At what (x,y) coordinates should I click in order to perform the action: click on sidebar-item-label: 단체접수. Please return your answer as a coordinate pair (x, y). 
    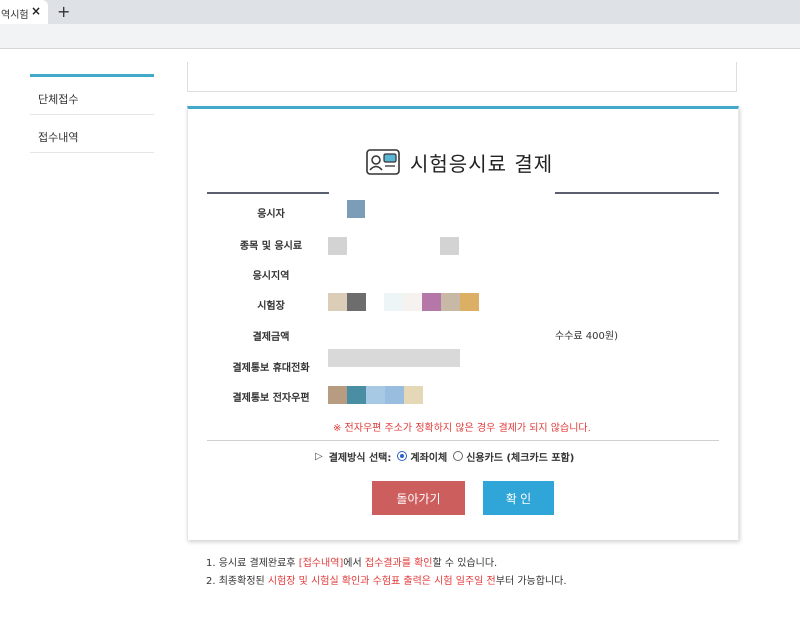
    Looking at the image, I should click on (58, 99).